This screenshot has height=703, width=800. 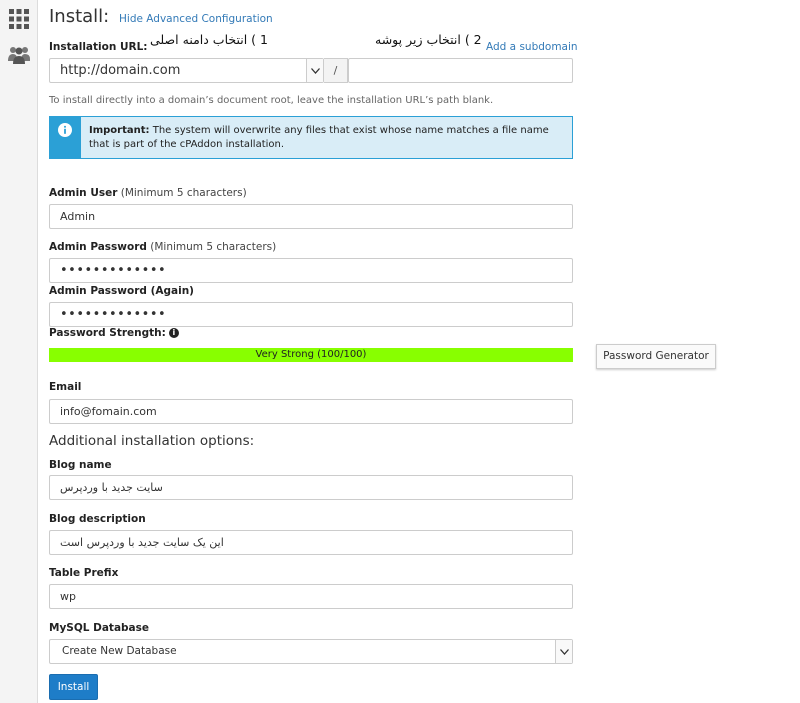 What do you see at coordinates (428, 39) in the screenshot?
I see `annotation-subfolder: 2 ) انتخاب زیر پوشه` at bounding box center [428, 39].